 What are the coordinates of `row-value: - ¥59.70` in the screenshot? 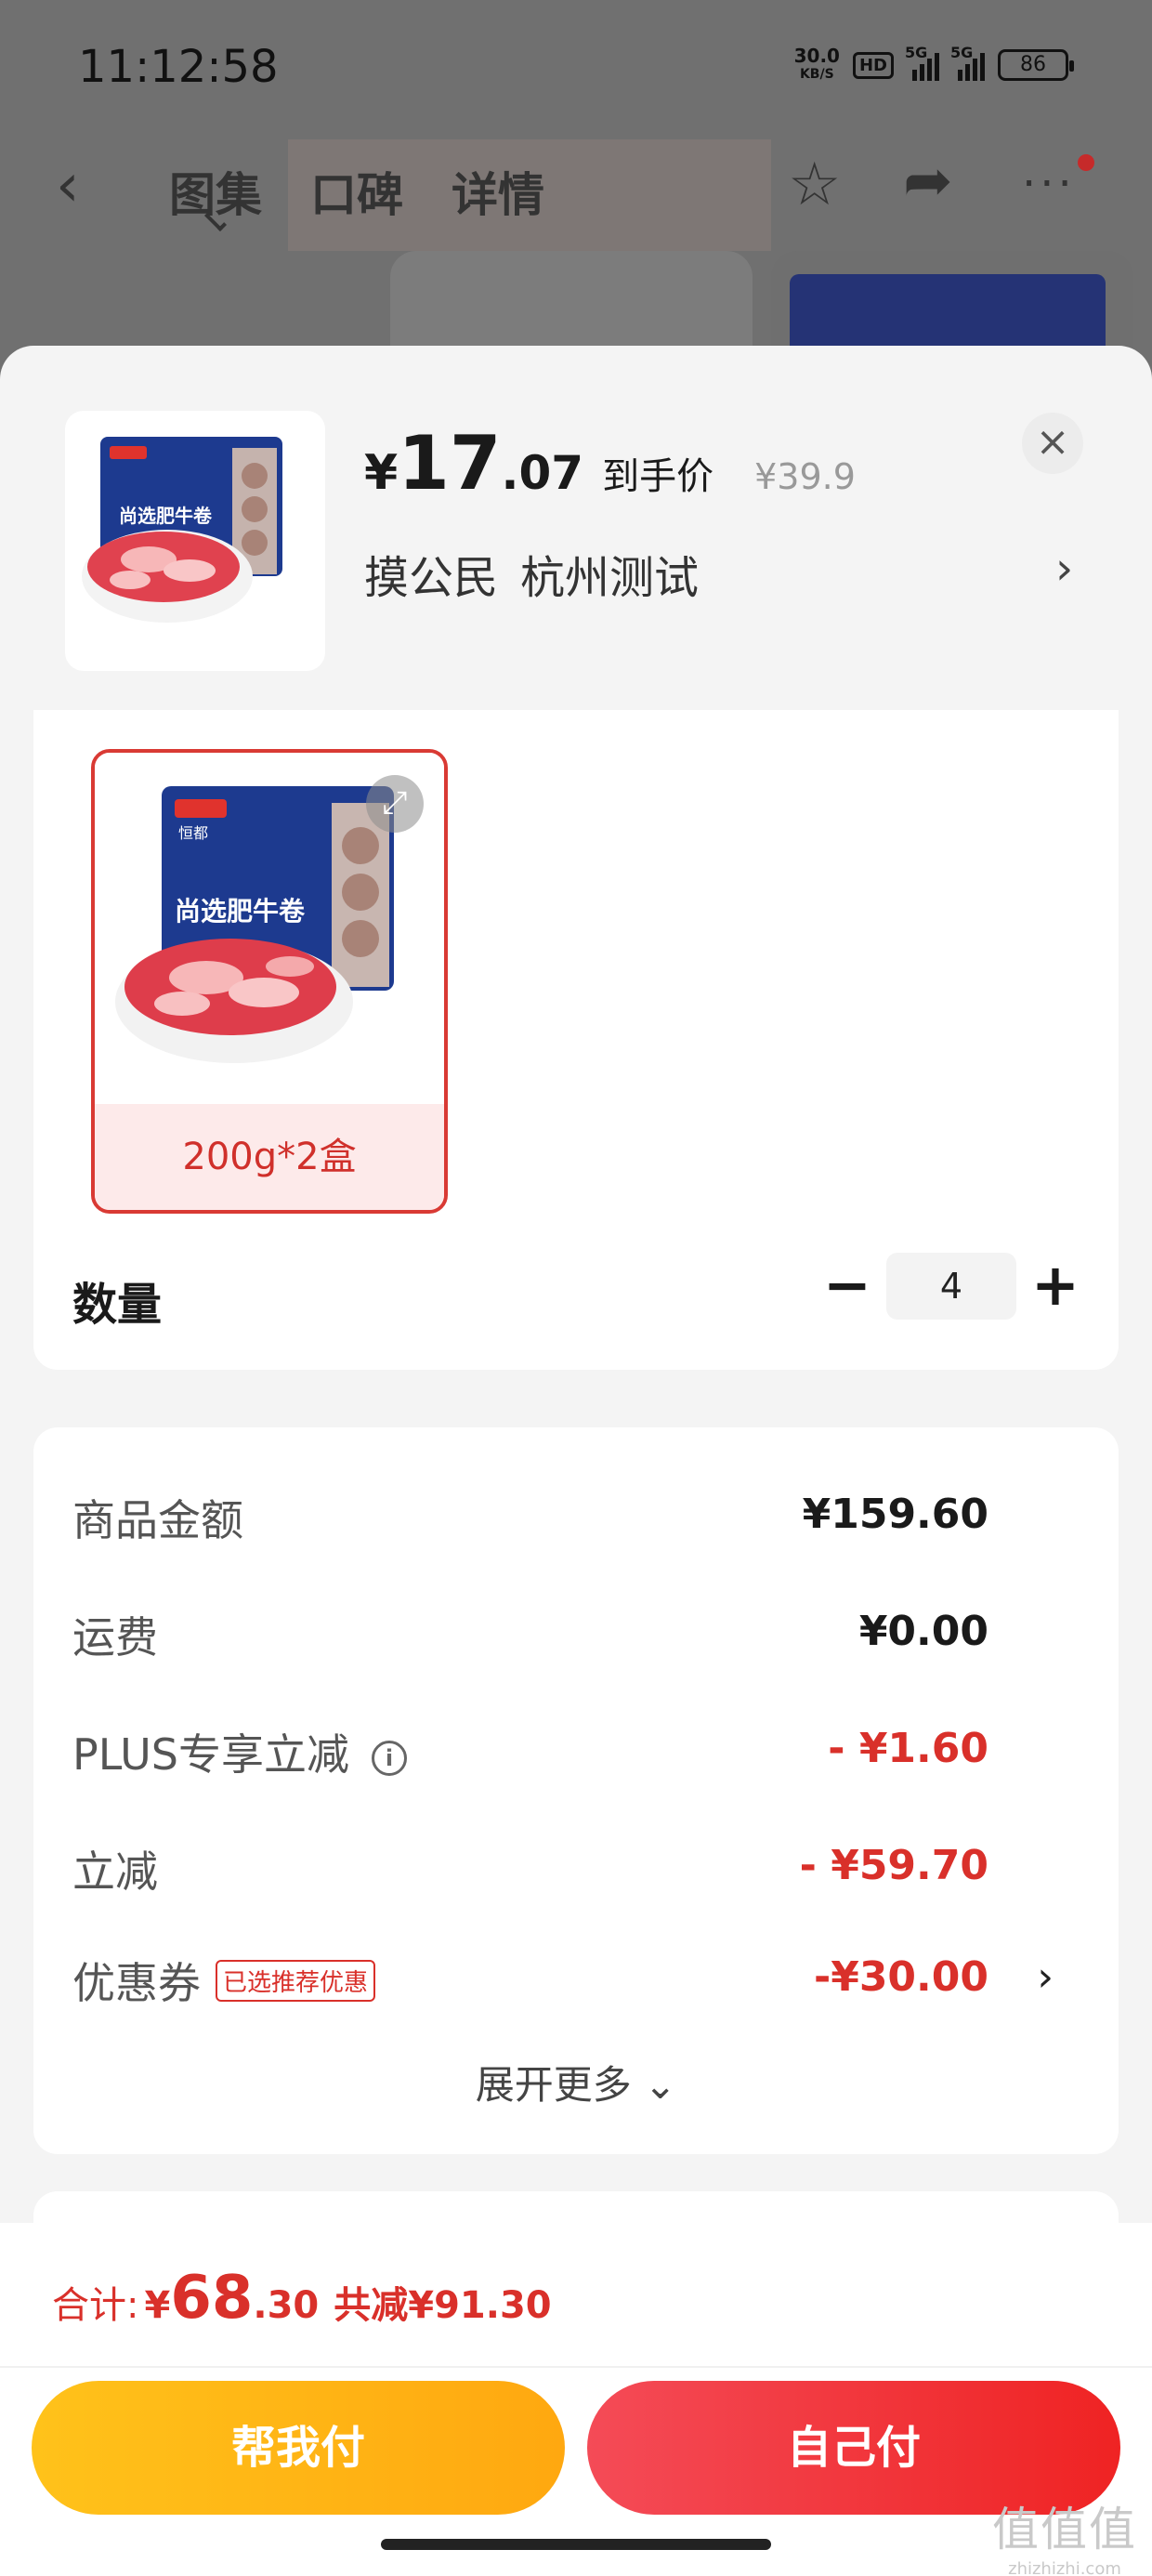 It's located at (893, 1865).